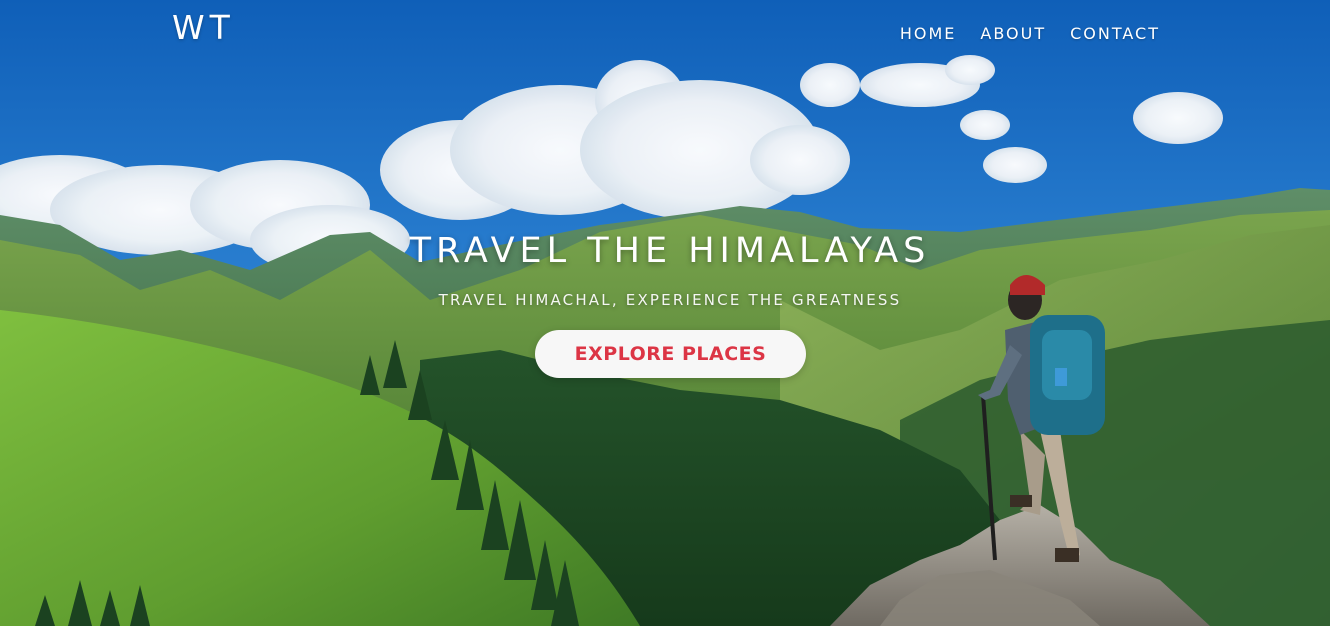 Image resolution: width=1330 pixels, height=628 pixels. I want to click on main-nav: HOME ABOUT CONTACT, so click(1030, 33).